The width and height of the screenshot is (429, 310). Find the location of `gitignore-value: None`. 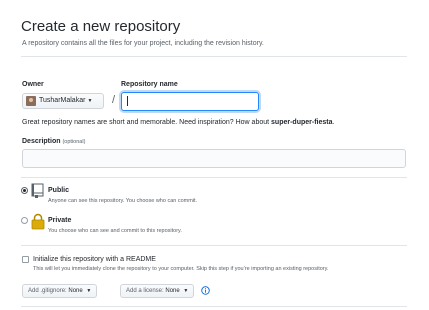

gitignore-value: None is located at coordinates (75, 291).